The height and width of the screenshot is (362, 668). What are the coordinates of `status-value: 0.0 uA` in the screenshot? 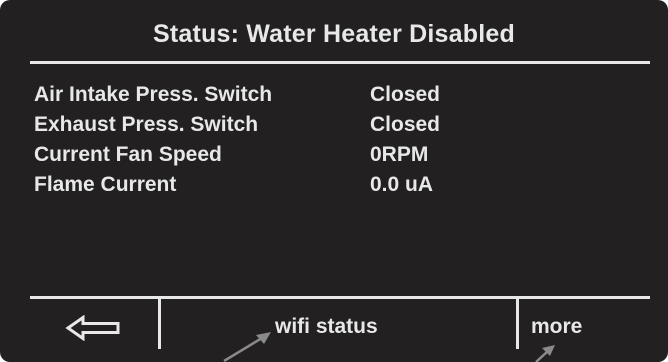 It's located at (402, 184).